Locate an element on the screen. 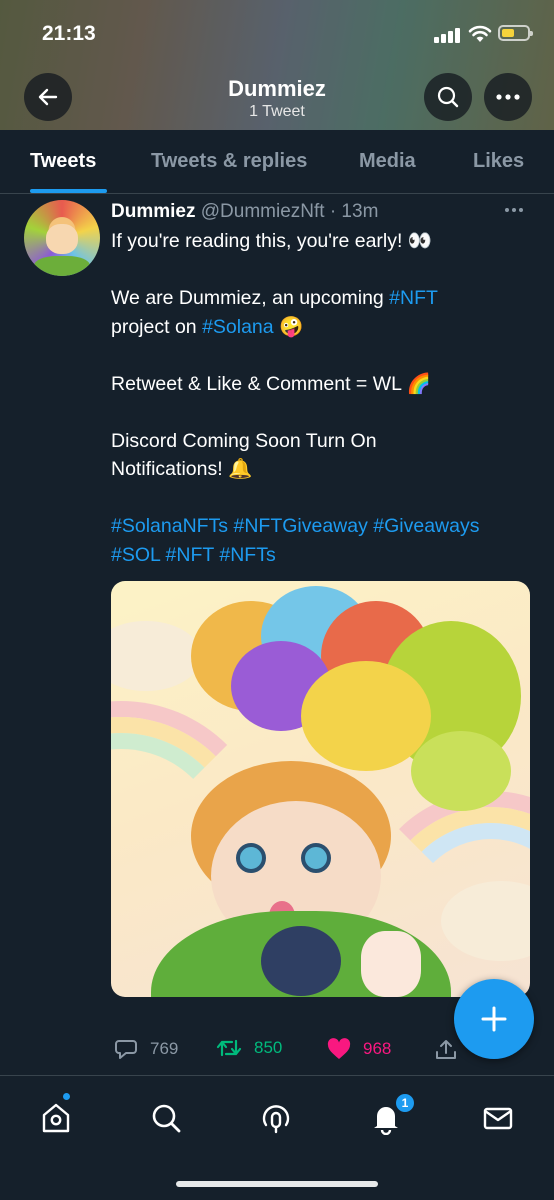 The width and height of the screenshot is (554, 1200). nav-explore is located at coordinates (166, 1118).